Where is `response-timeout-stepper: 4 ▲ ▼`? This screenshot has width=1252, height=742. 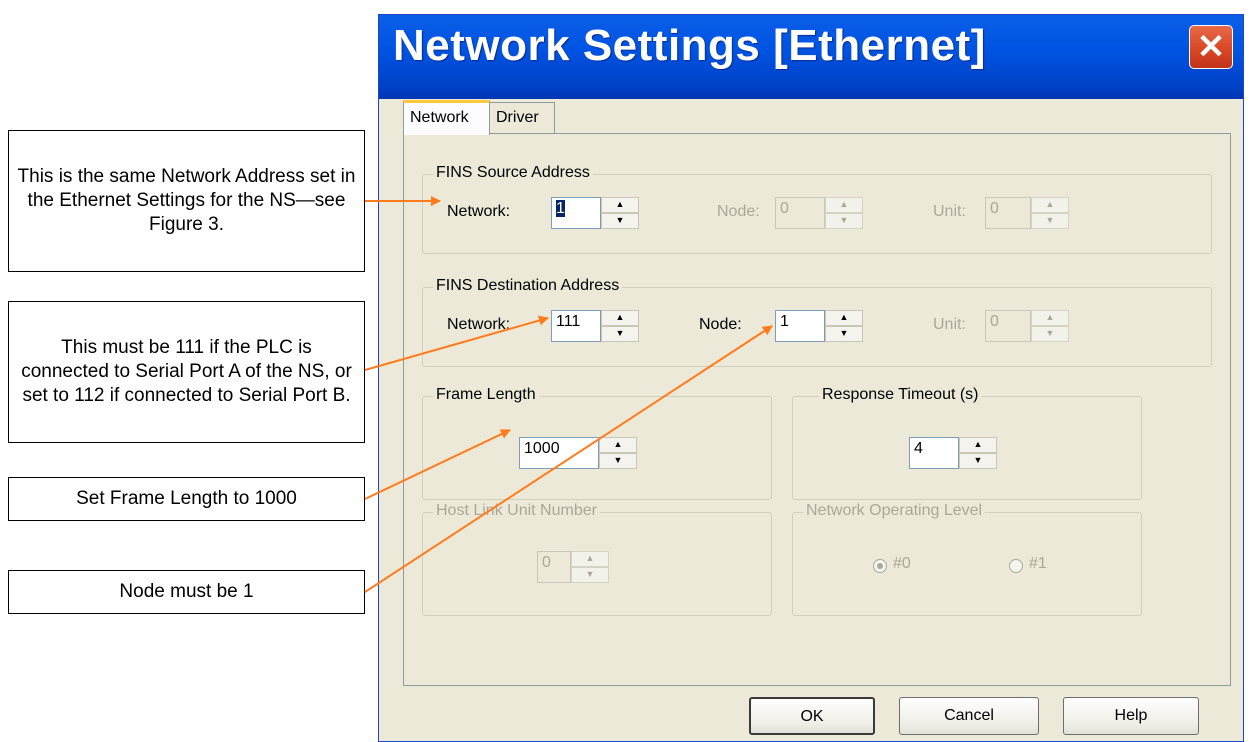 response-timeout-stepper: 4 ▲ ▼ is located at coordinates (953, 453).